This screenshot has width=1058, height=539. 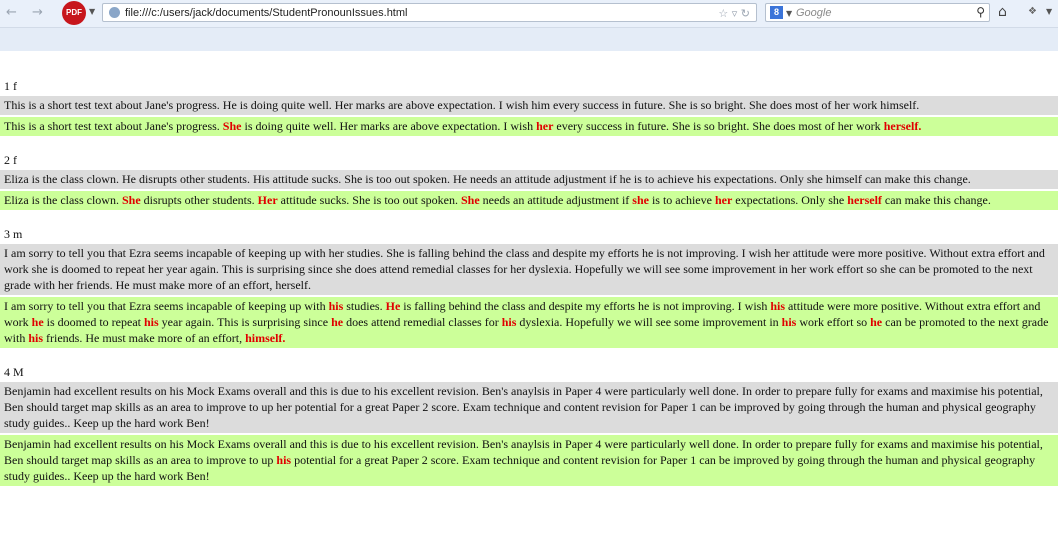 I want to click on search-icon: ⚲, so click(x=980, y=12).